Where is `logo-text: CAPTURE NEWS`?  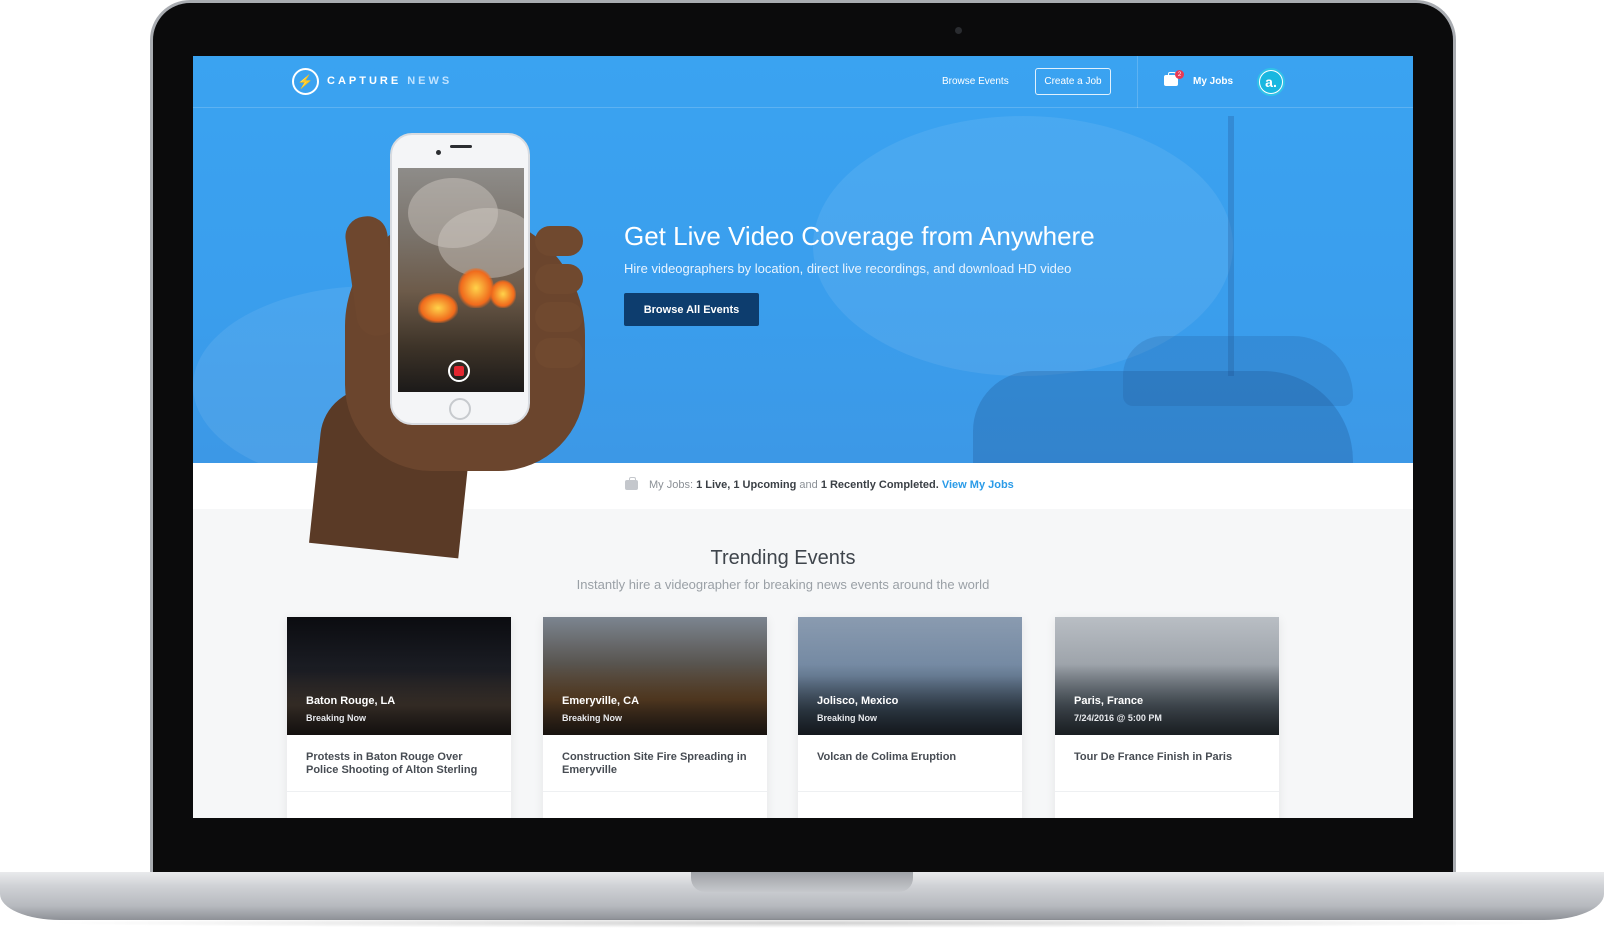 logo-text: CAPTURE NEWS is located at coordinates (389, 81).